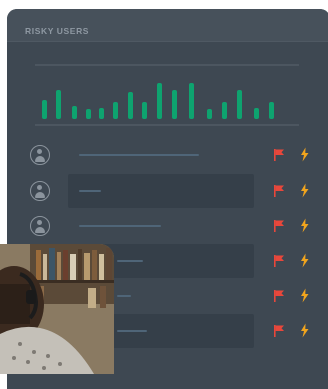  Describe the element at coordinates (57, 31) in the screenshot. I see `panel-title: RISKY USERS` at that location.